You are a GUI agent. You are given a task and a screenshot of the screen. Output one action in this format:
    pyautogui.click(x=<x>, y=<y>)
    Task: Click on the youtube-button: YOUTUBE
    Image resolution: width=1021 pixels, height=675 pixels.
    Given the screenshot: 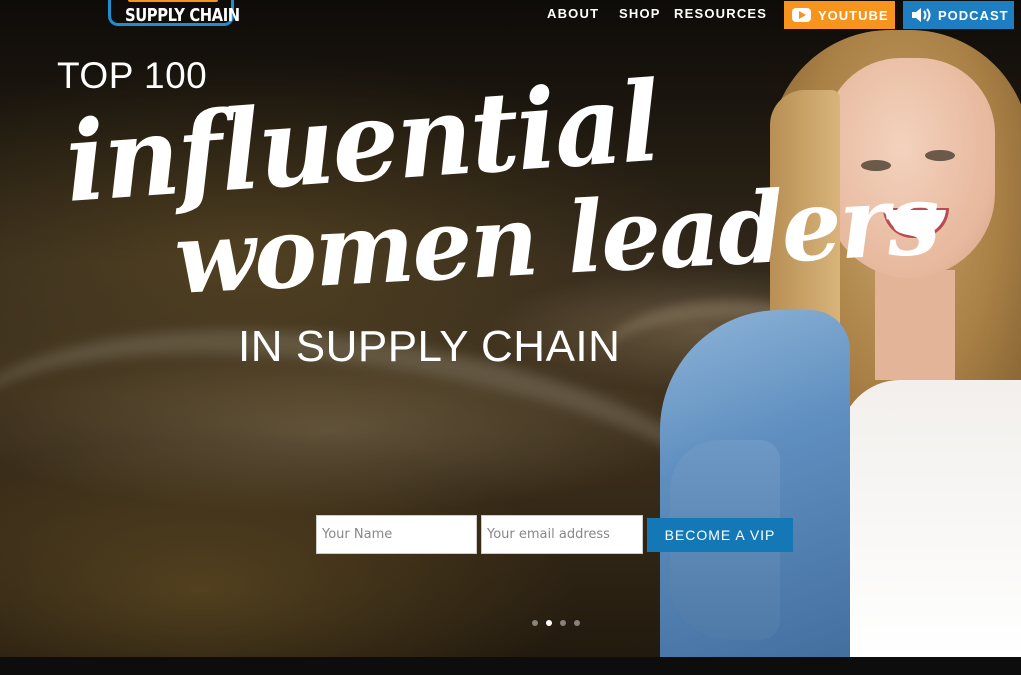 What is the action you would take?
    pyautogui.click(x=839, y=15)
    